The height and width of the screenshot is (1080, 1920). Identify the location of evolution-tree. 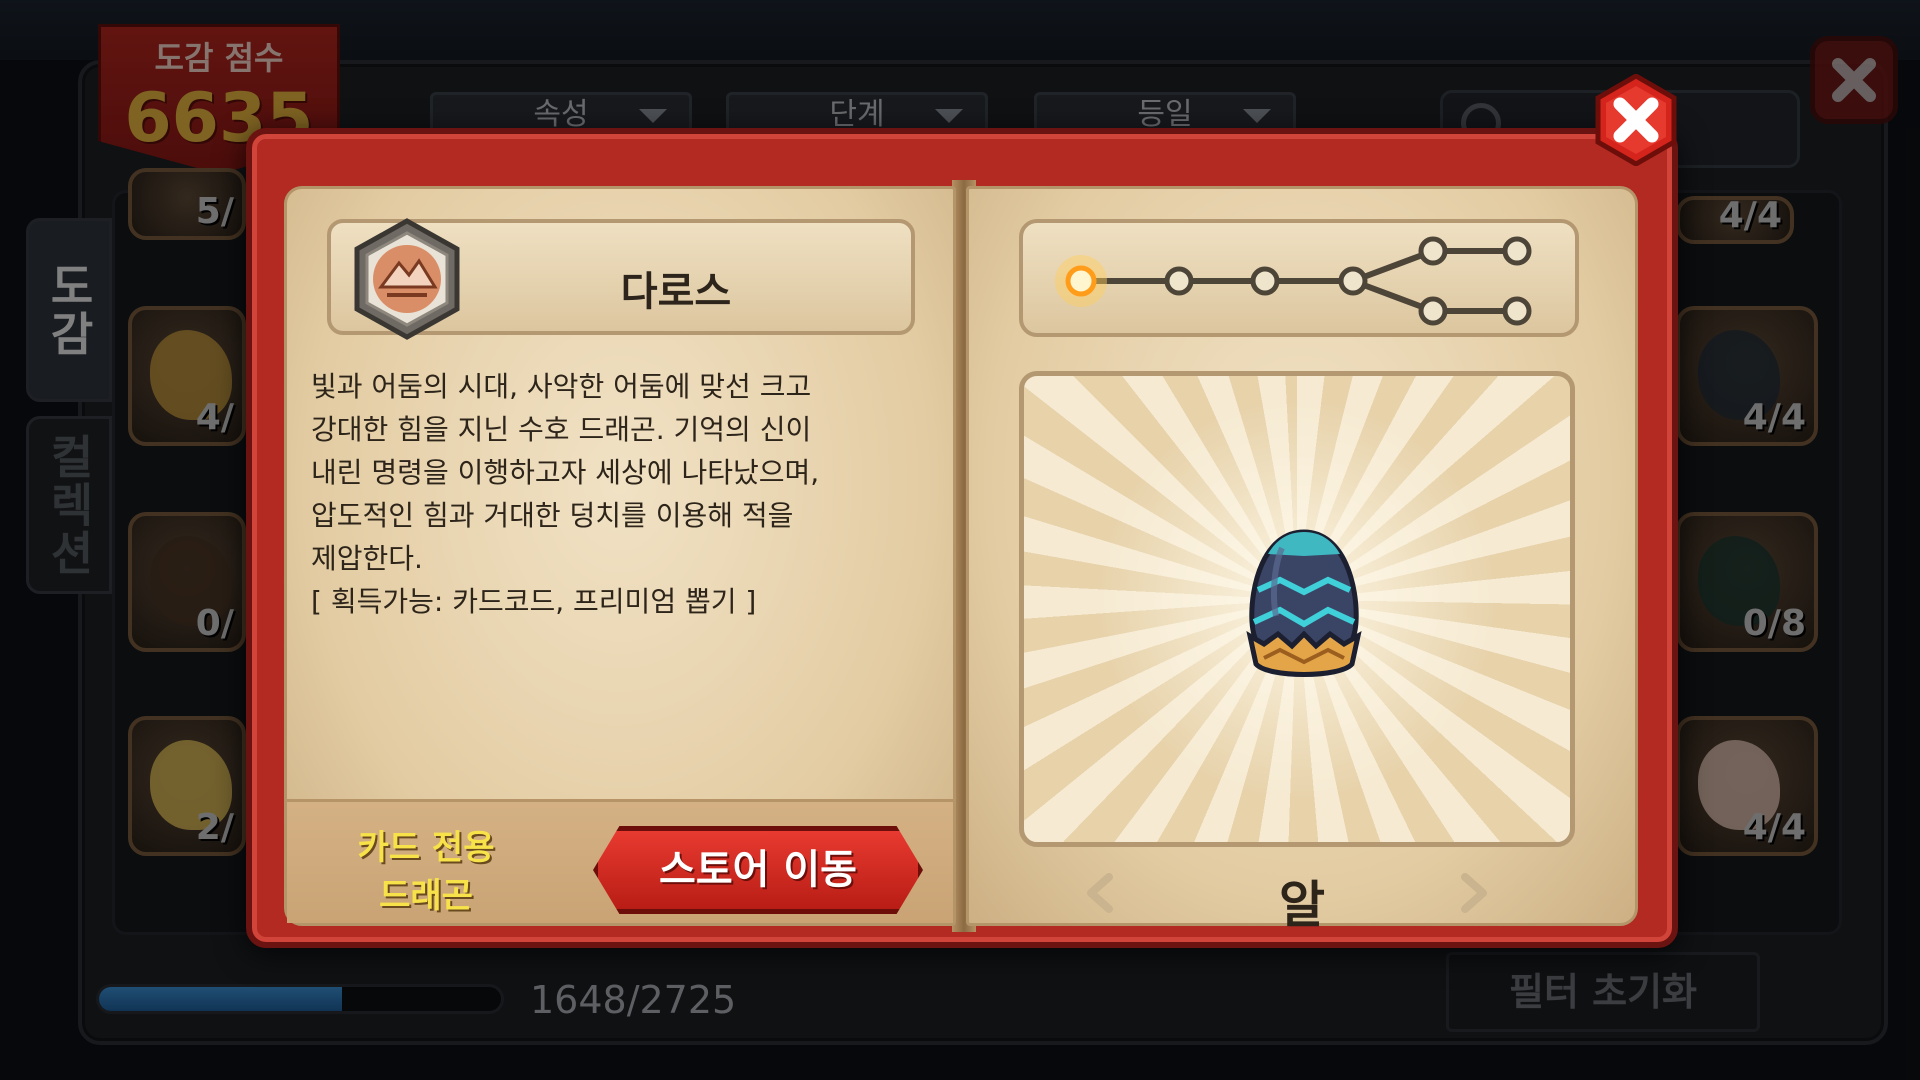
(1299, 278).